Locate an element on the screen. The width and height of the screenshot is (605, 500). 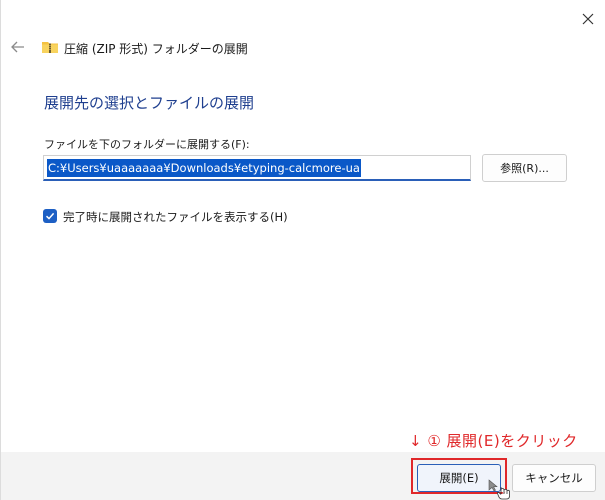
mouse-pointer-icon is located at coordinates (499, 489).